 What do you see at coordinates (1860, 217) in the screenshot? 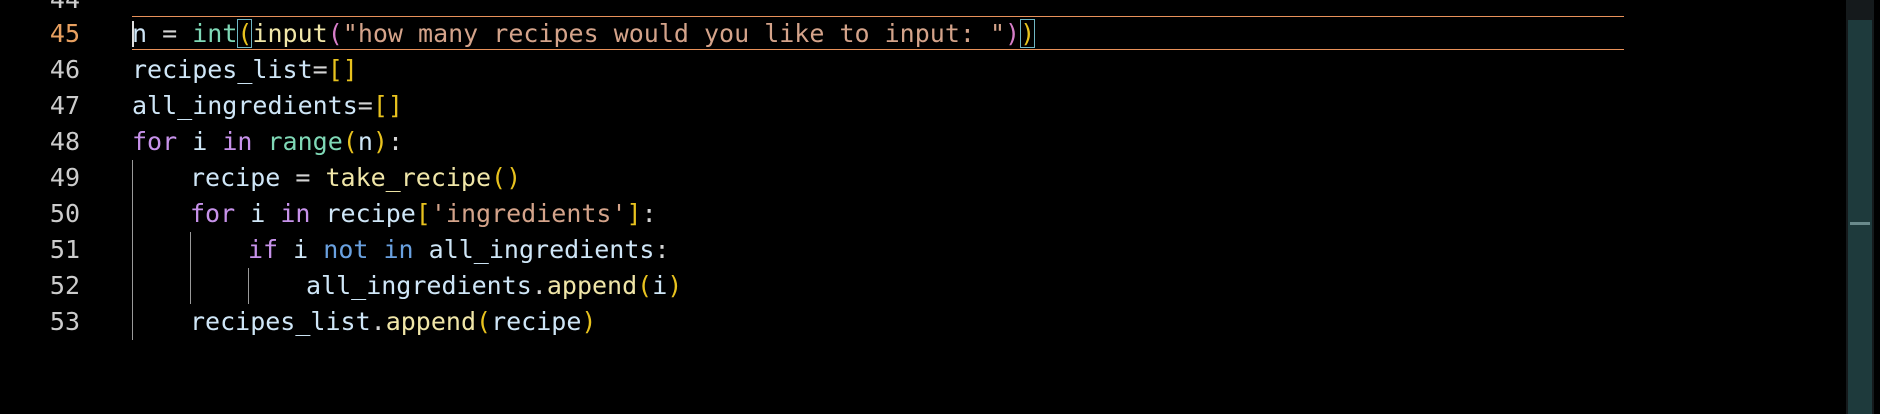
I see `scrollbar-thumb` at bounding box center [1860, 217].